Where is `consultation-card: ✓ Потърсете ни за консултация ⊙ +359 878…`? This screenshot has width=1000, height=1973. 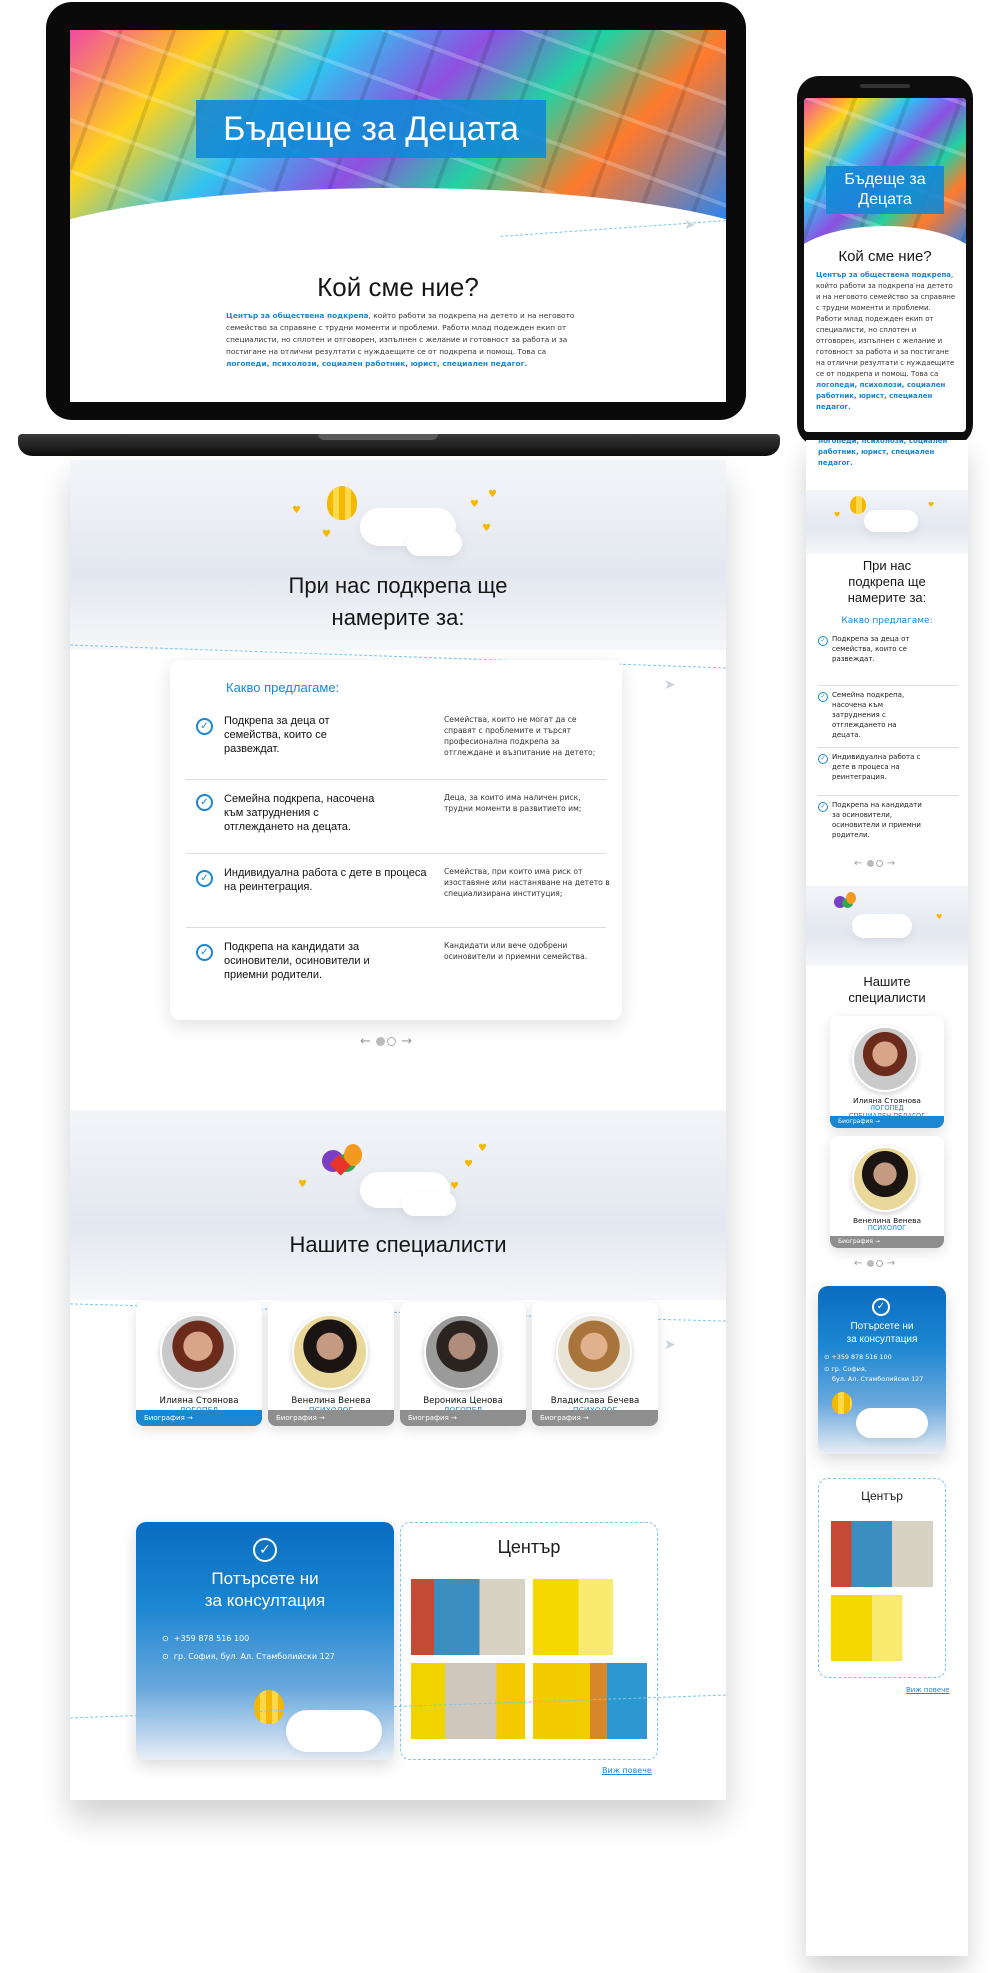
consultation-card: ✓ Потърсете ни за консултация ⊙ +359 878… is located at coordinates (265, 1641).